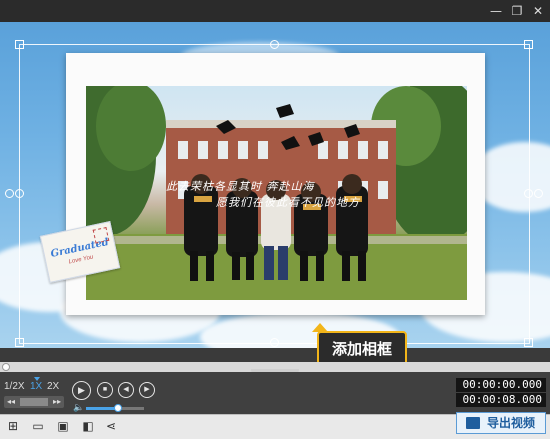 This screenshot has width=550, height=439. What do you see at coordinates (147, 390) in the screenshot?
I see `next-frame-icon: ▶` at bounding box center [147, 390].